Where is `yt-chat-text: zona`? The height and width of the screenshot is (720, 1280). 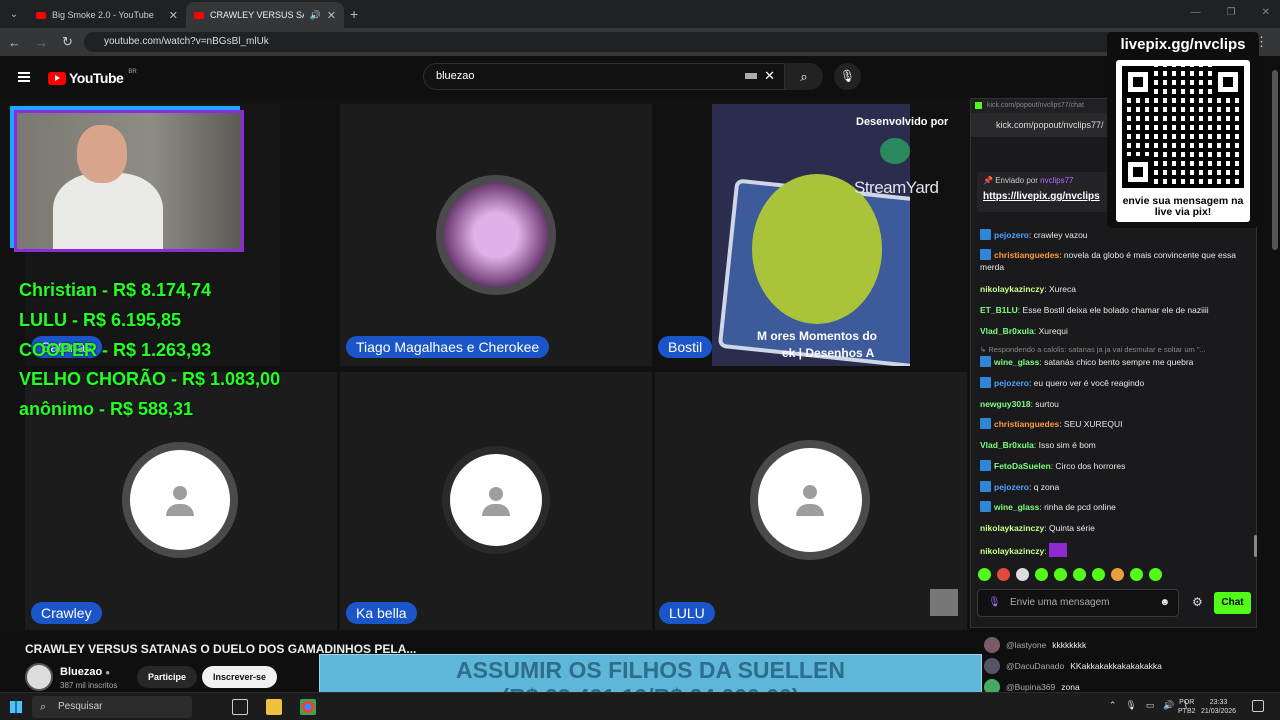 yt-chat-text: zona is located at coordinates (1070, 687).